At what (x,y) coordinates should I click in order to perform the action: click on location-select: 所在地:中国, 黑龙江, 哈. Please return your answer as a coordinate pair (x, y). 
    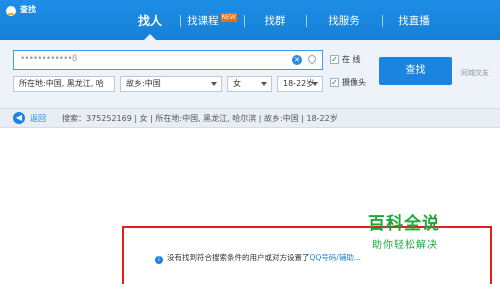
    Looking at the image, I should click on (64, 84).